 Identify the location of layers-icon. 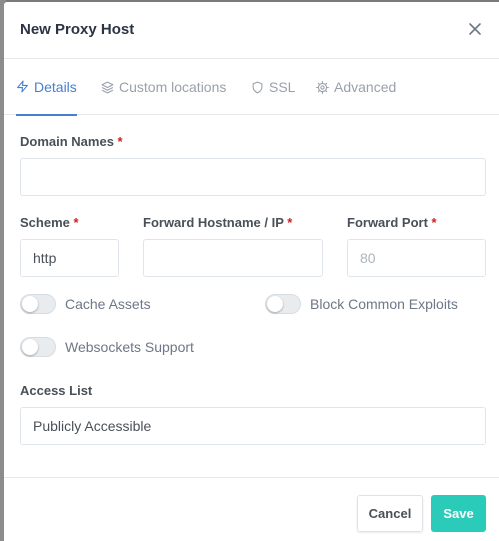
(107, 87).